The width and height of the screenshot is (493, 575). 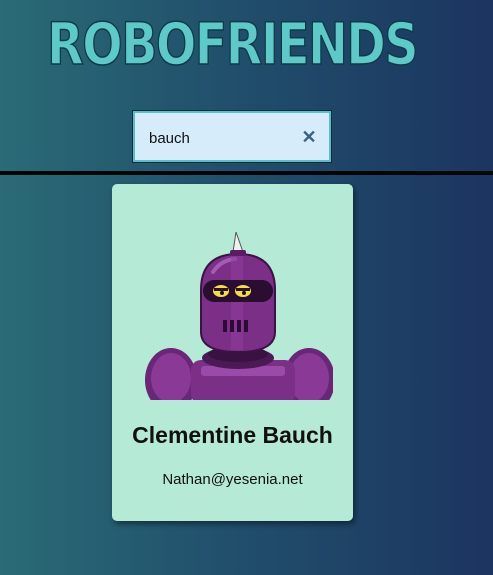 I want to click on search-input, so click(x=219, y=138).